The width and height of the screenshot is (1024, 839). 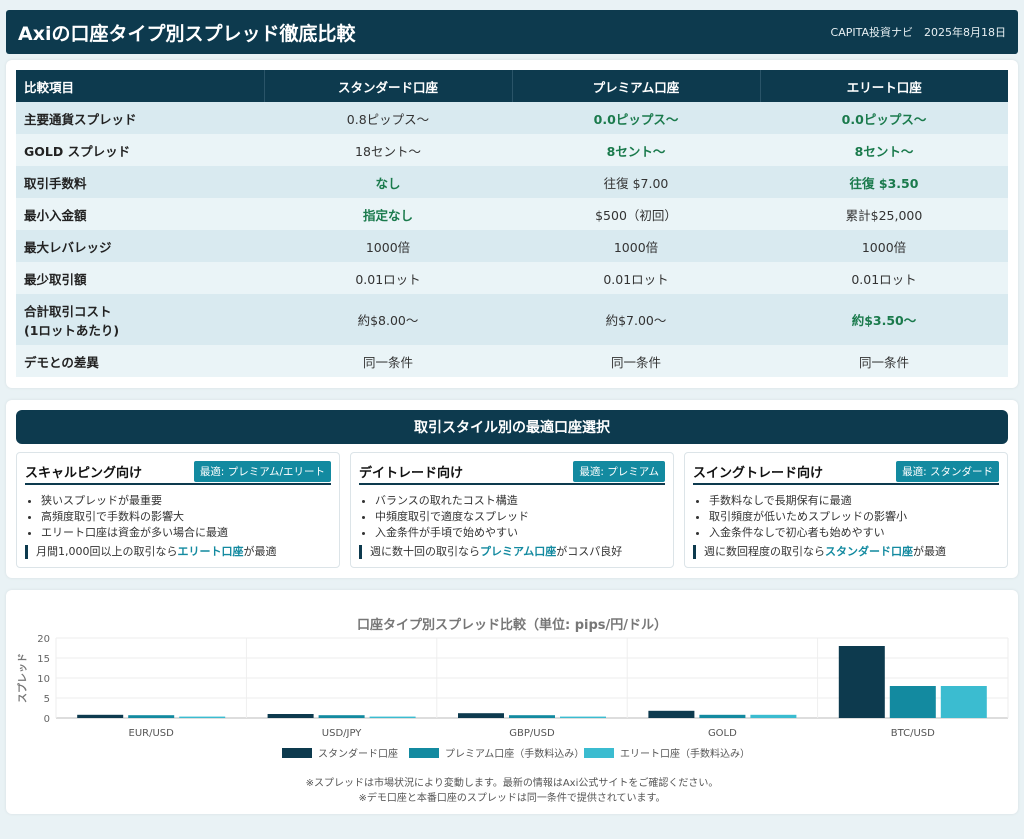 What do you see at coordinates (187, 33) in the screenshot?
I see `page-title: Axiの口座タイプ別スプレッド徹底比較` at bounding box center [187, 33].